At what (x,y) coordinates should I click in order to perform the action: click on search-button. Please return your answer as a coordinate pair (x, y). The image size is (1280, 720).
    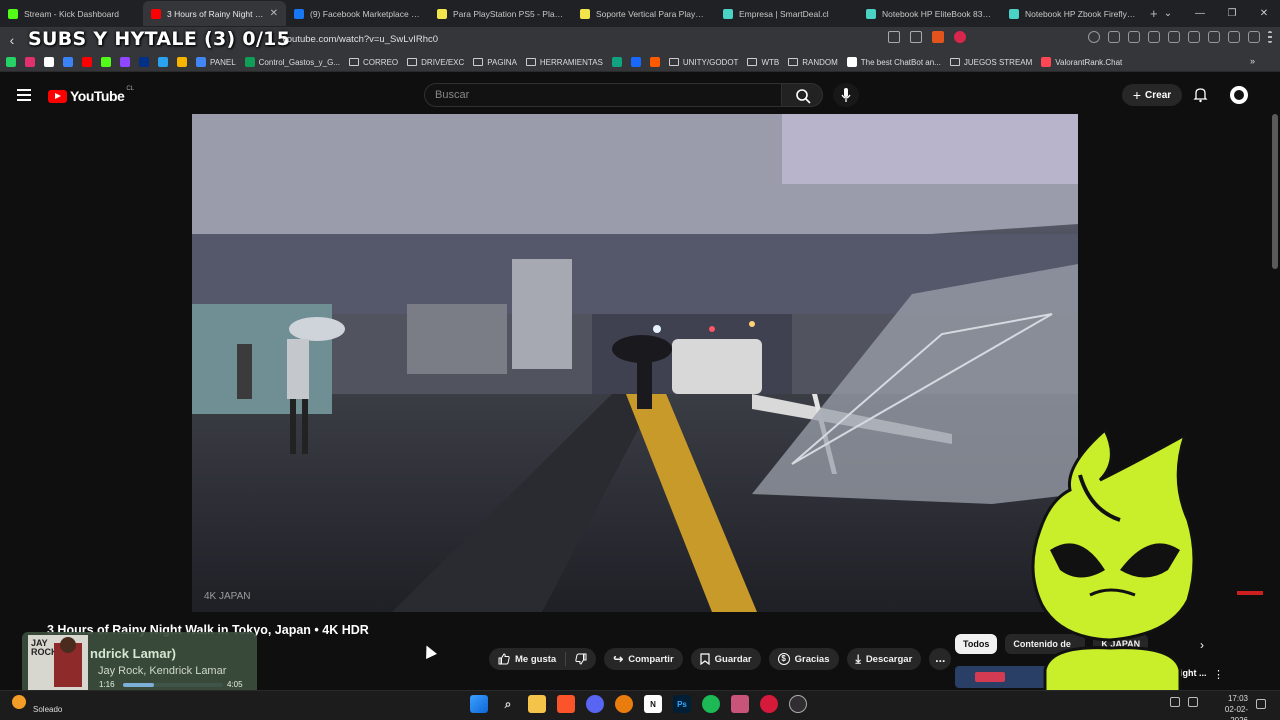
    Looking at the image, I should click on (802, 95).